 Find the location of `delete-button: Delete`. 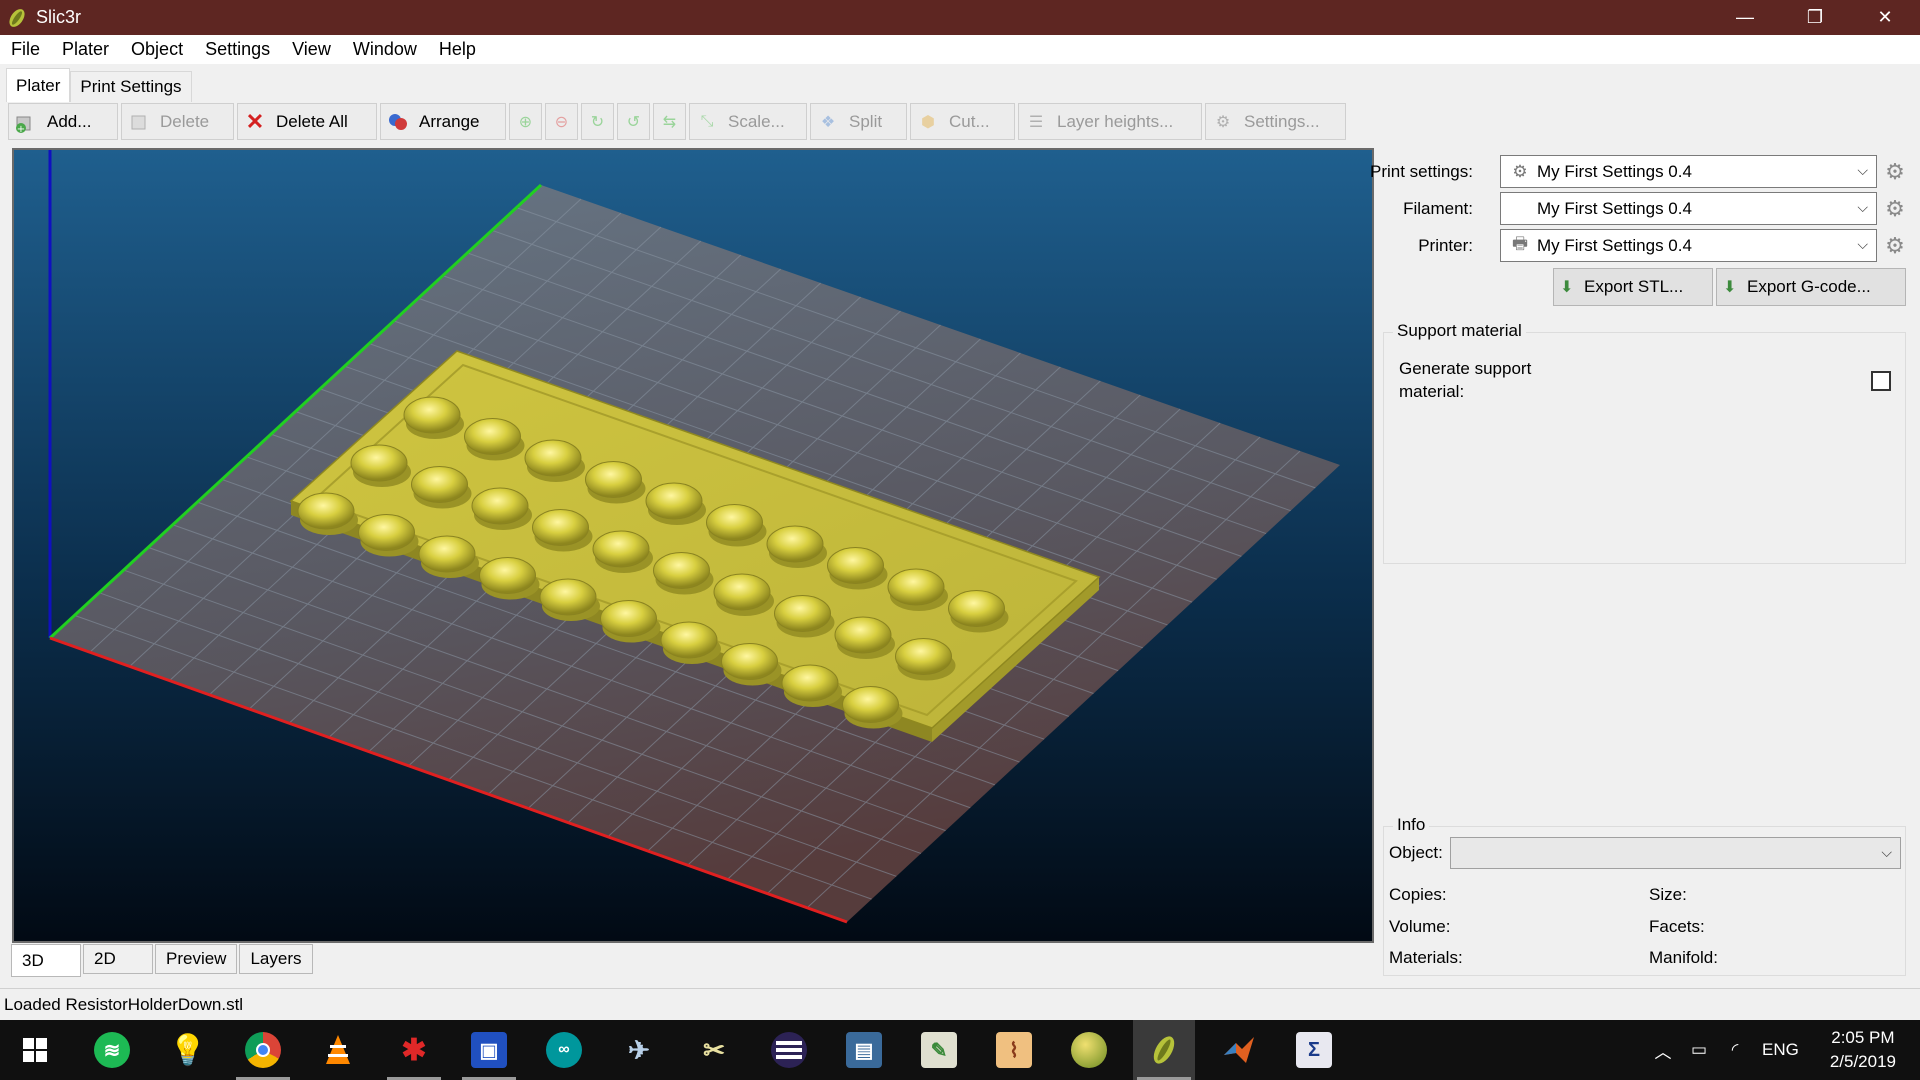

delete-button: Delete is located at coordinates (177, 121).